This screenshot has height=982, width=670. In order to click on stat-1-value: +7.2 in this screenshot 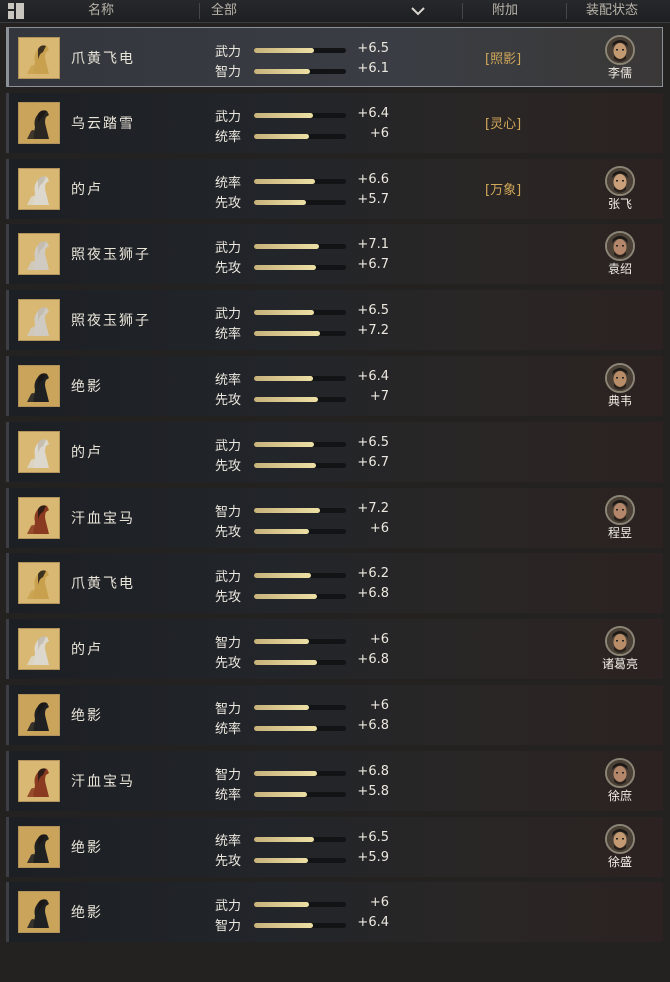, I will do `click(373, 508)`.